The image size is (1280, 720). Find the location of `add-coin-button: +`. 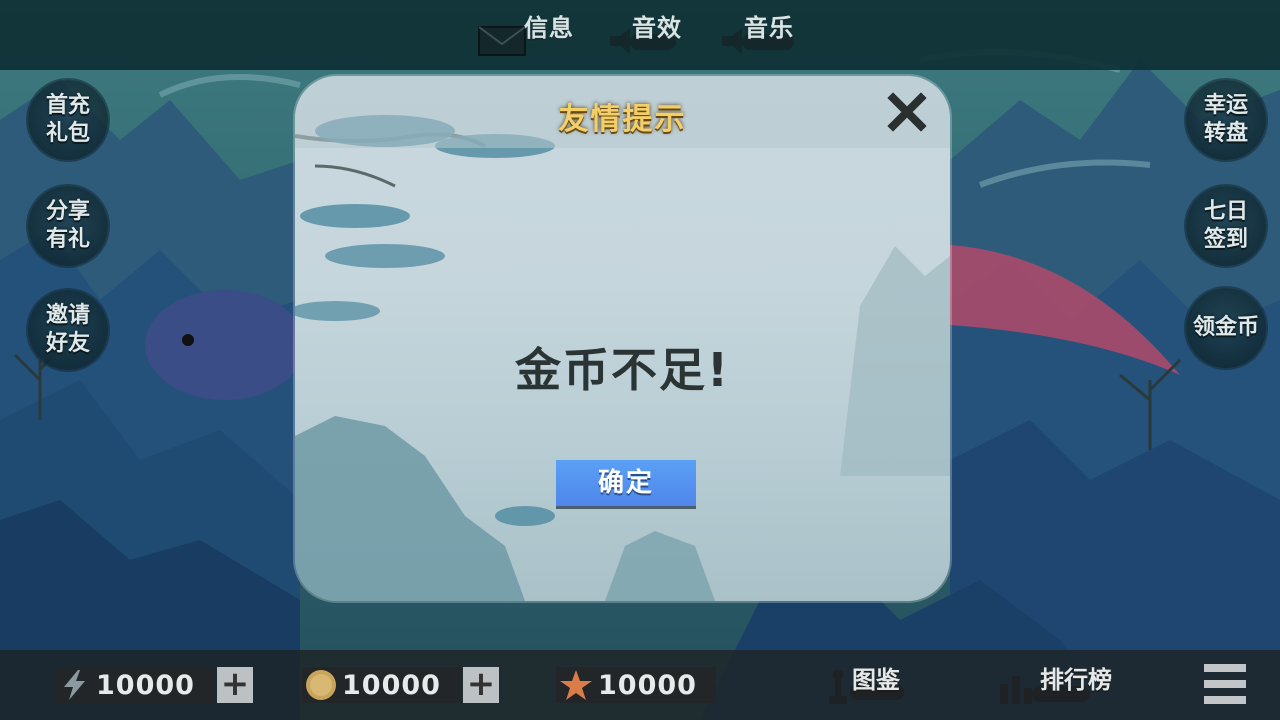

add-coin-button: + is located at coordinates (481, 685).